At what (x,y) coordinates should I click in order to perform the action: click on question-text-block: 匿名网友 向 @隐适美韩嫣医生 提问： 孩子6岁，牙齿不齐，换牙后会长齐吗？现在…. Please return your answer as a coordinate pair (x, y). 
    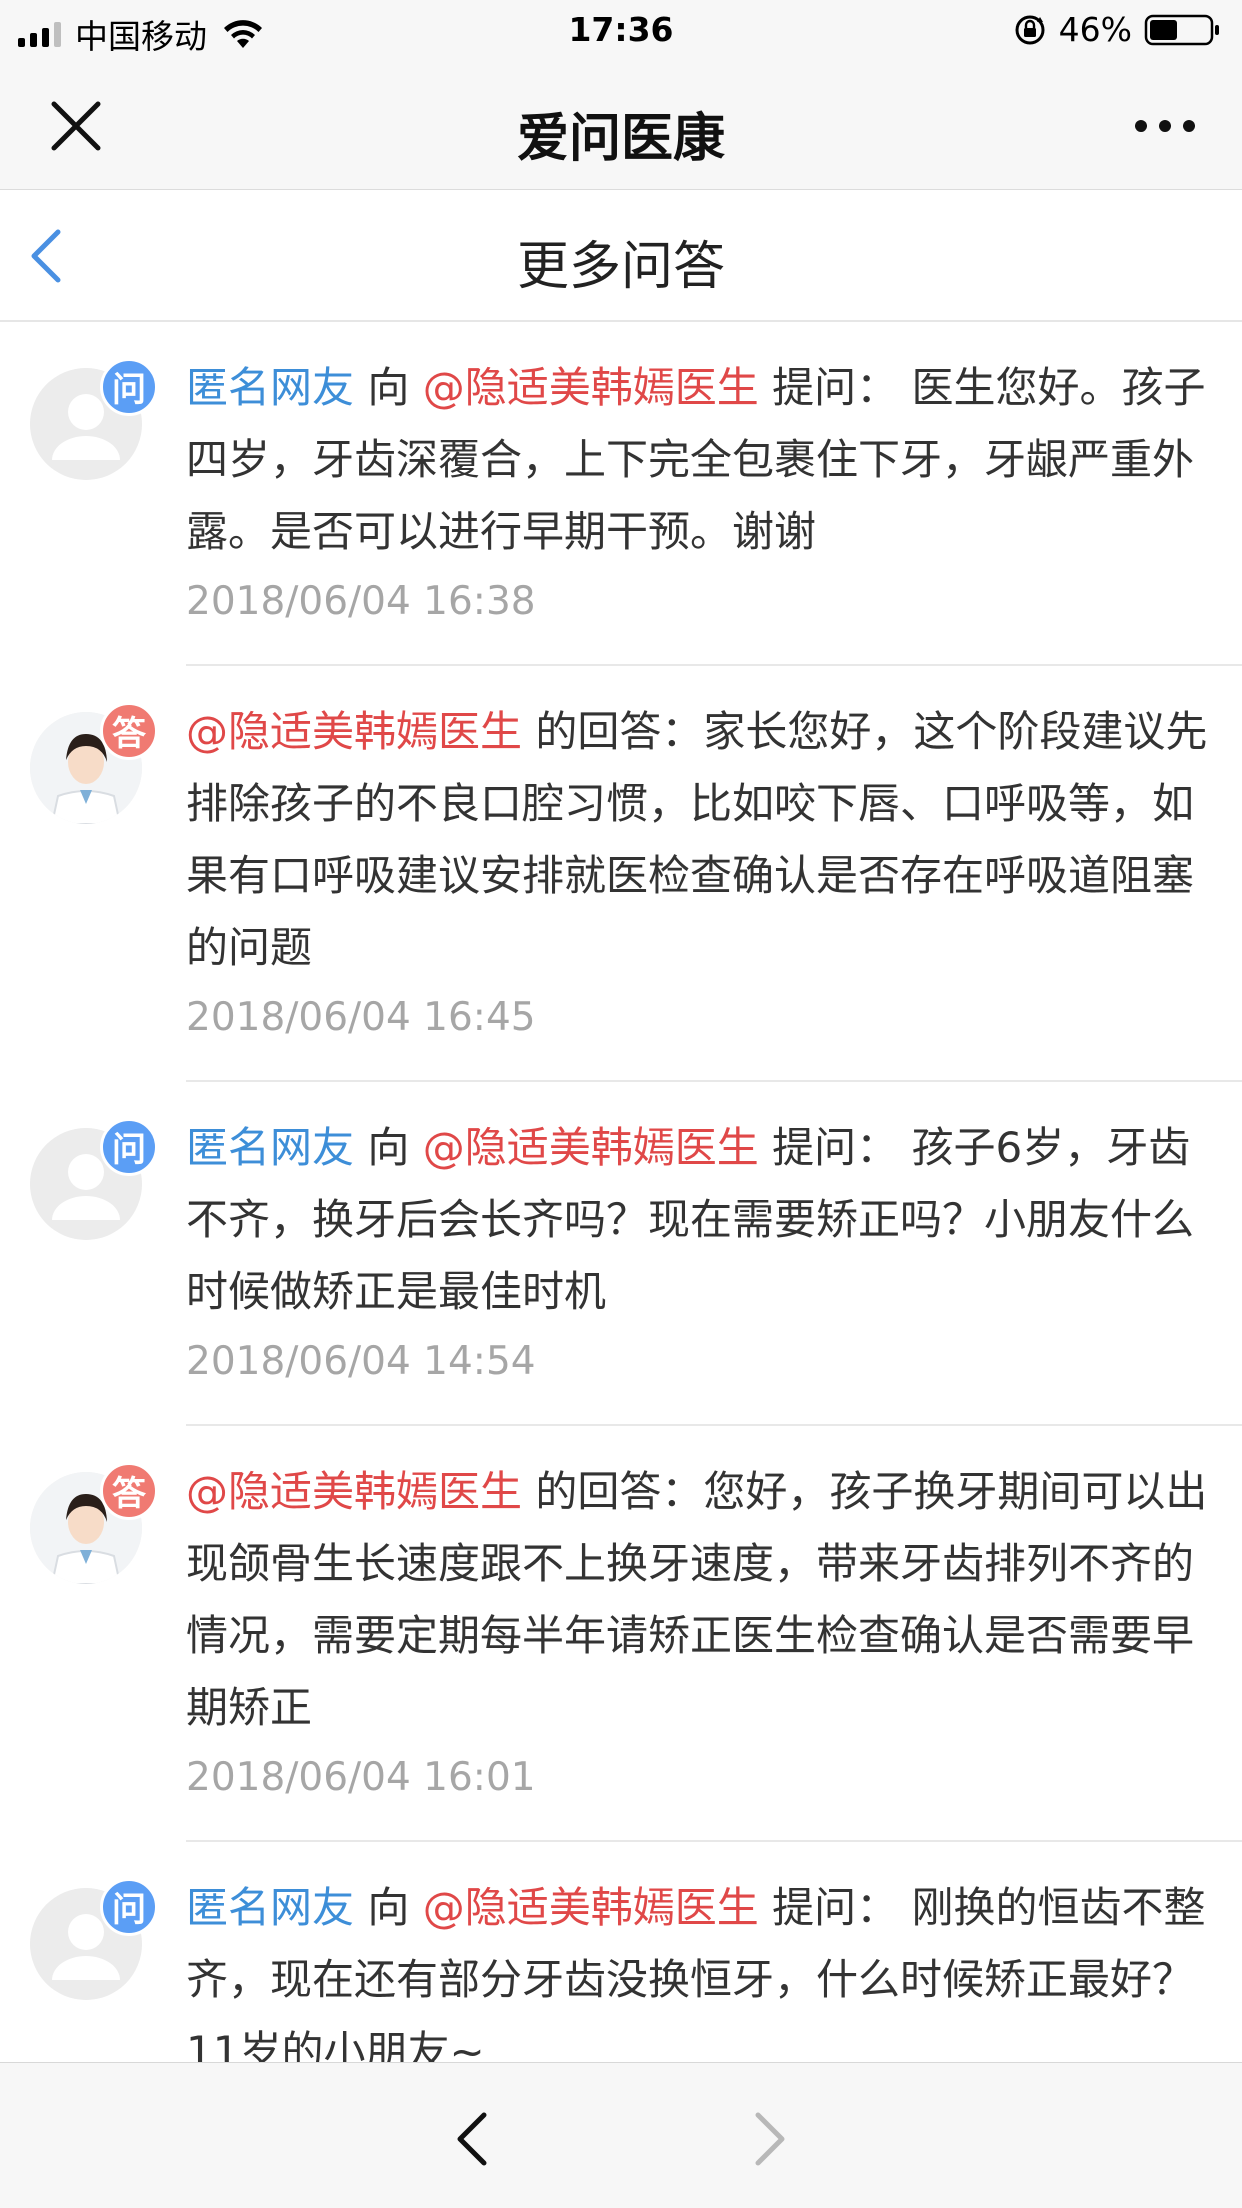
    Looking at the image, I should click on (699, 1220).